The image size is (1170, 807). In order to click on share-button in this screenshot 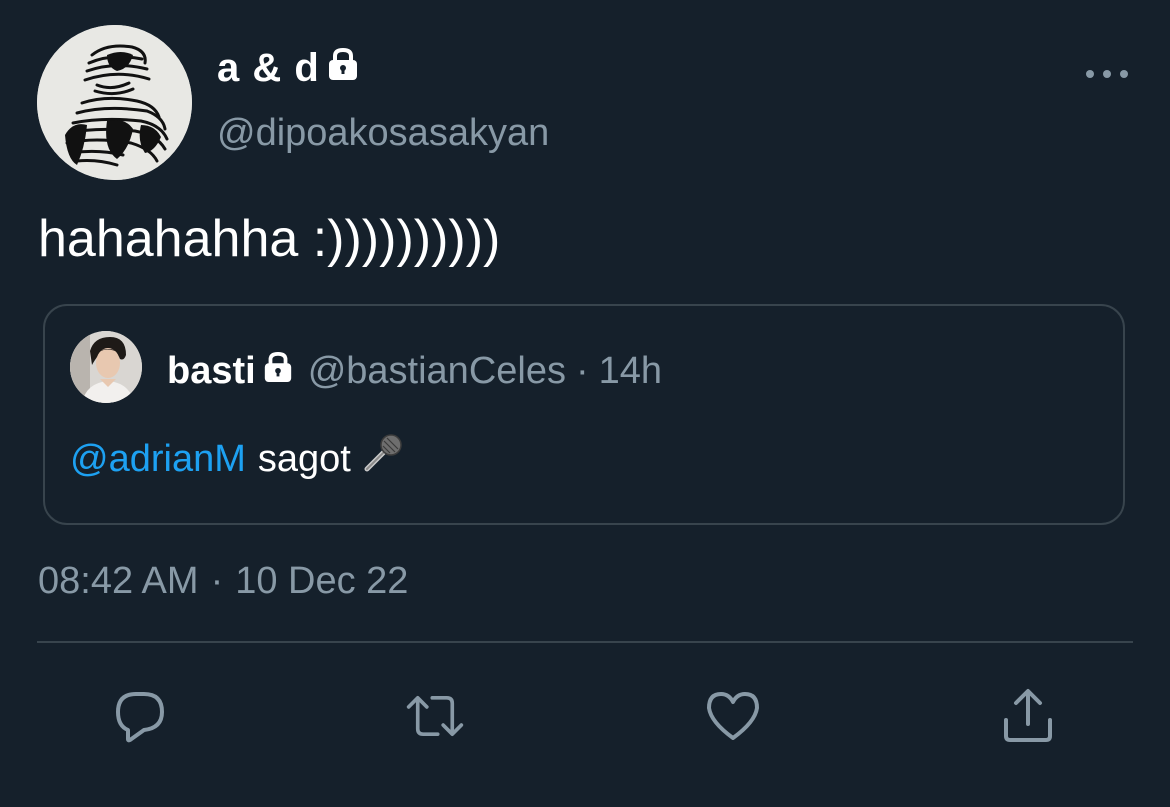, I will do `click(1028, 716)`.